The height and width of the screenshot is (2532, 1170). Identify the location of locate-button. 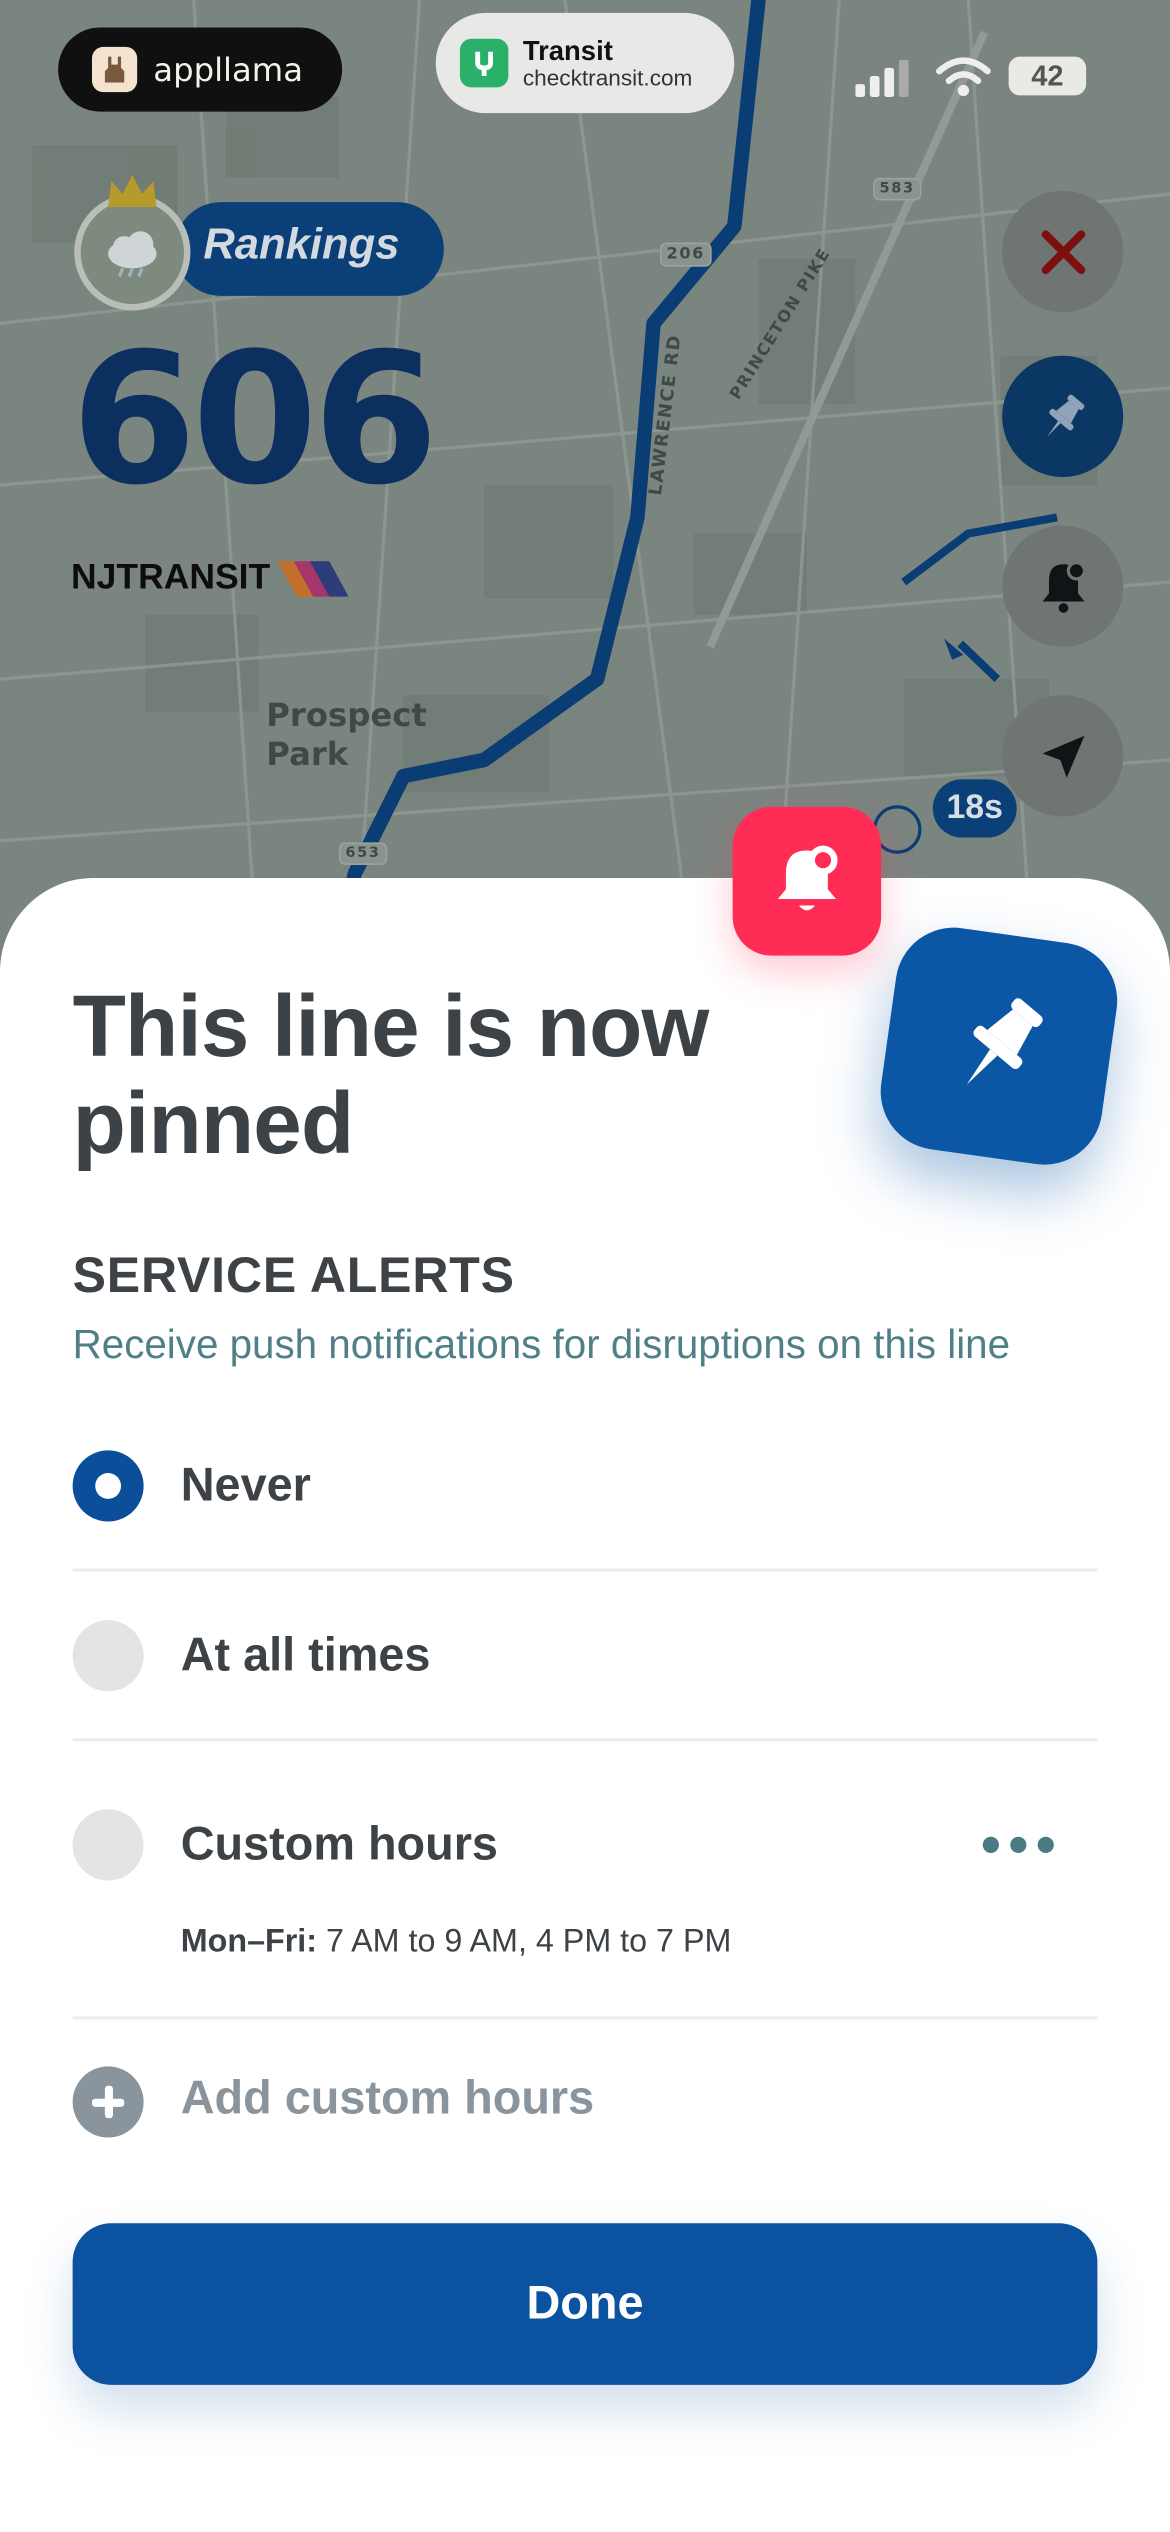
(1063, 756).